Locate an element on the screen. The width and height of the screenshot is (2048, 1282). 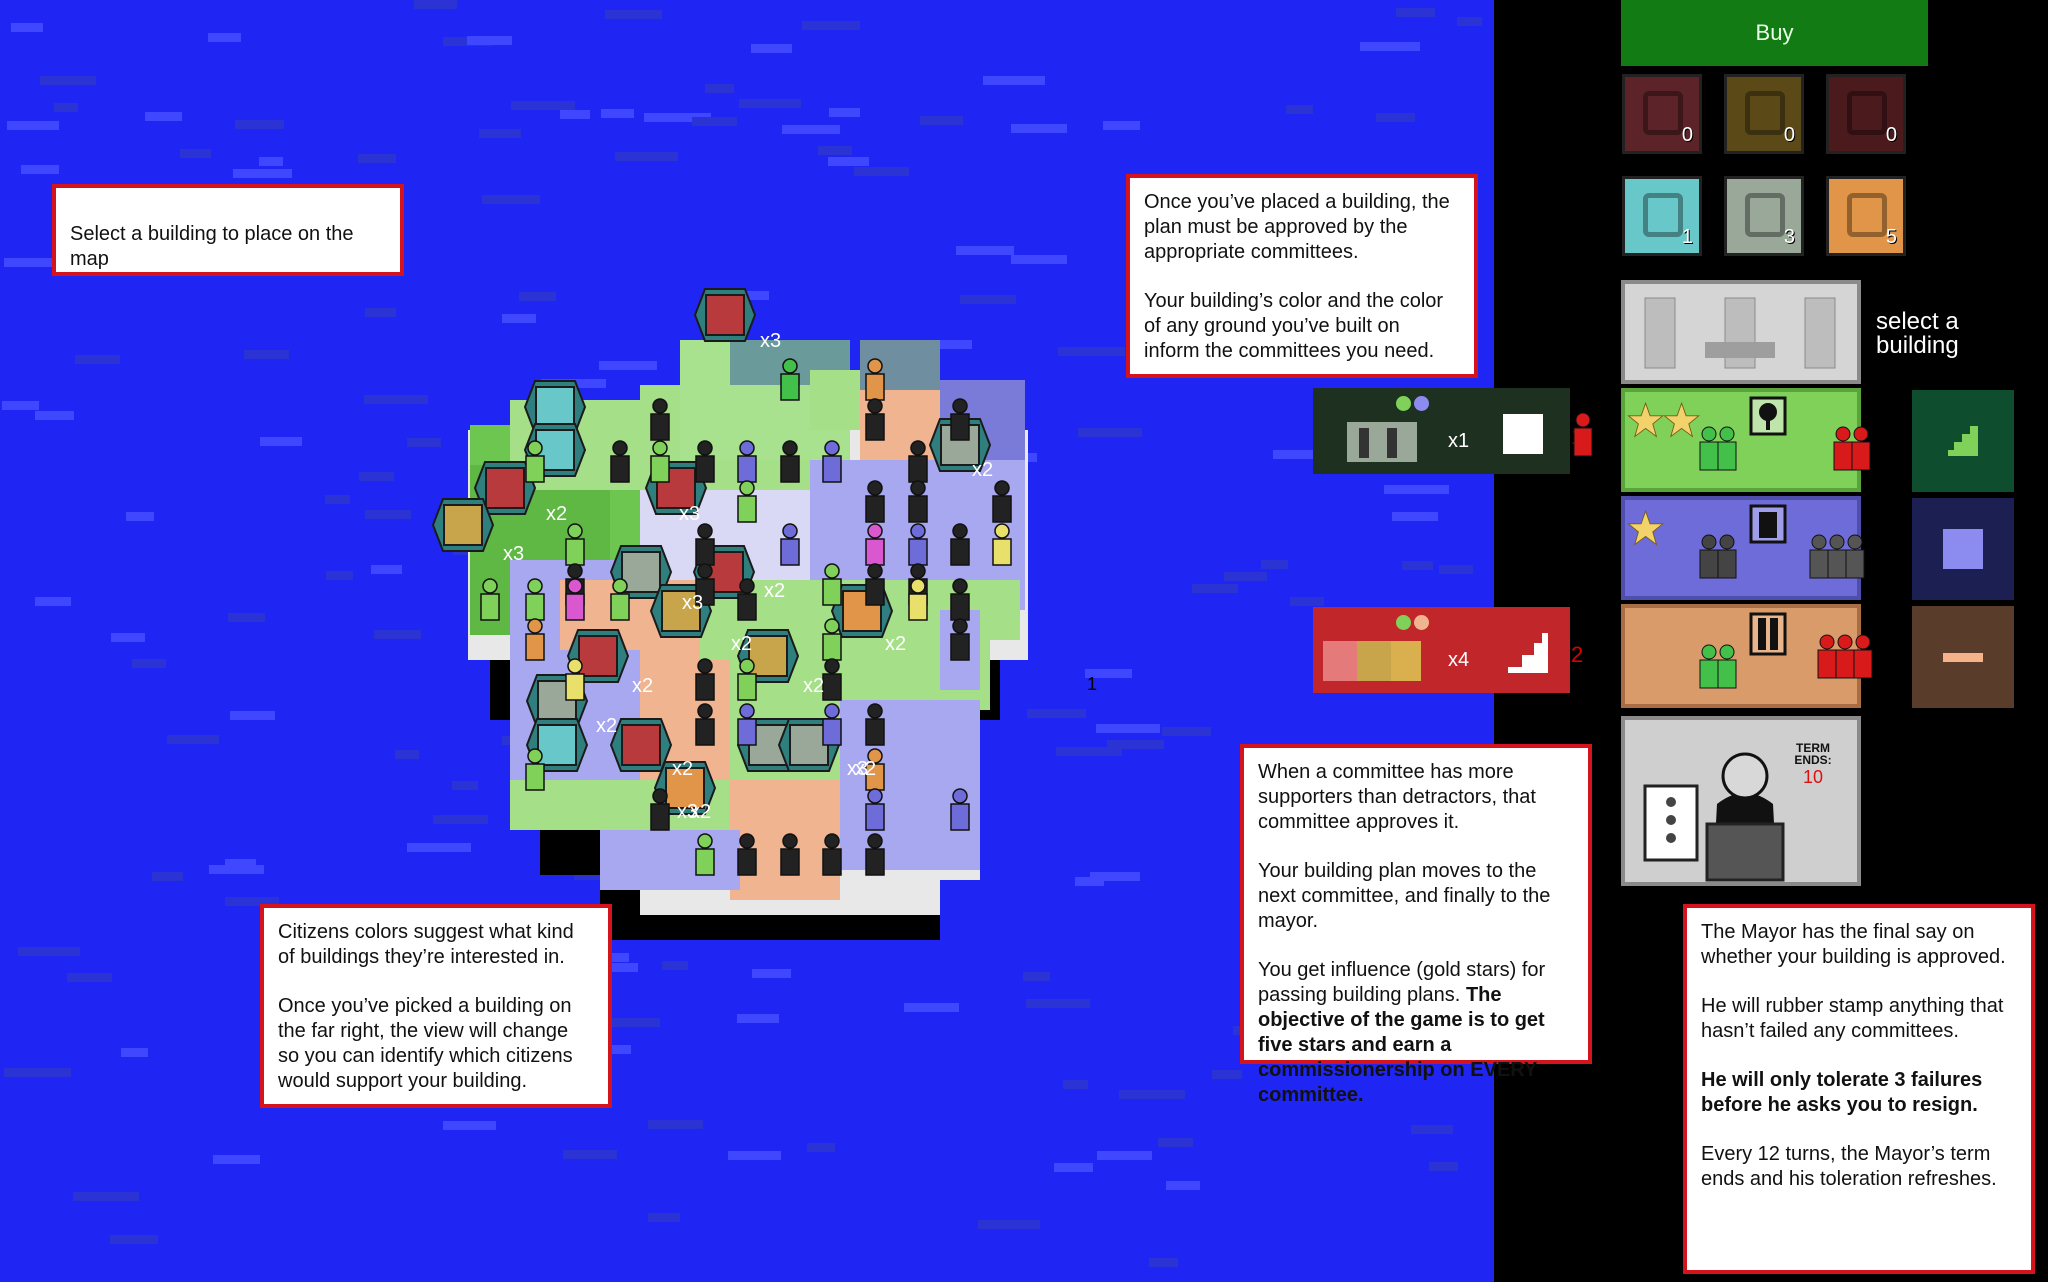
resource-count: 0 is located at coordinates (1687, 135).